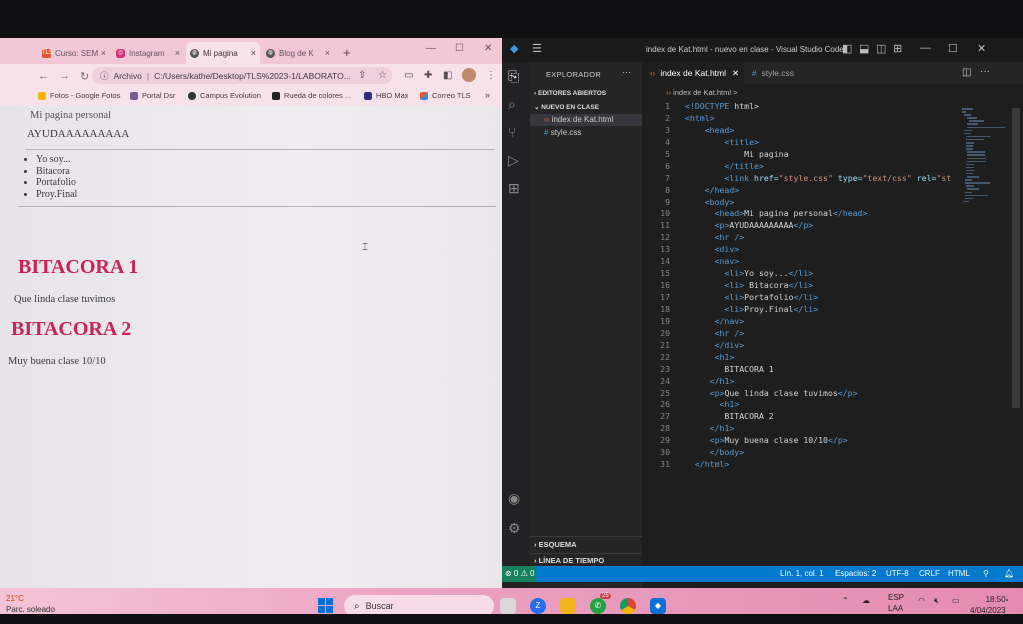 The height and width of the screenshot is (624, 1023). What do you see at coordinates (866, 600) in the screenshot?
I see `onedrive-icon: ☁` at bounding box center [866, 600].